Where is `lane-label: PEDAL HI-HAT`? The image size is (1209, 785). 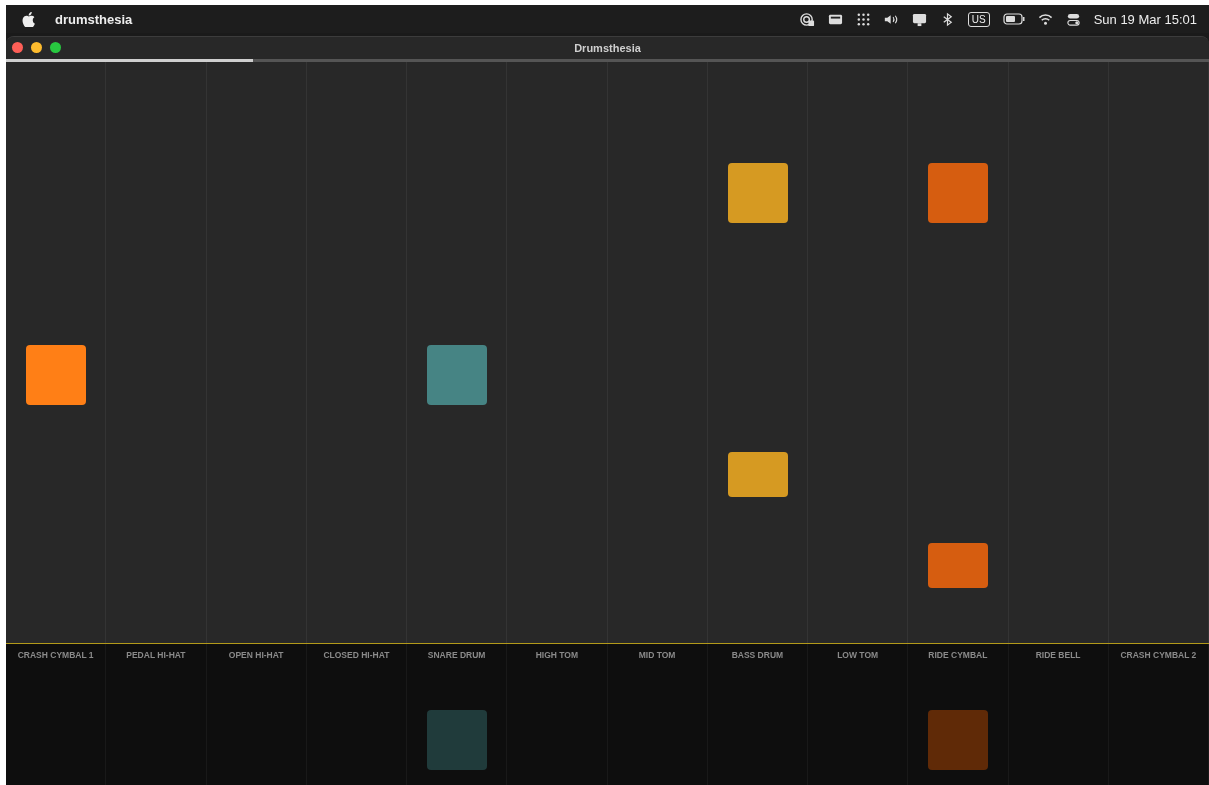 lane-label: PEDAL HI-HAT is located at coordinates (156, 655).